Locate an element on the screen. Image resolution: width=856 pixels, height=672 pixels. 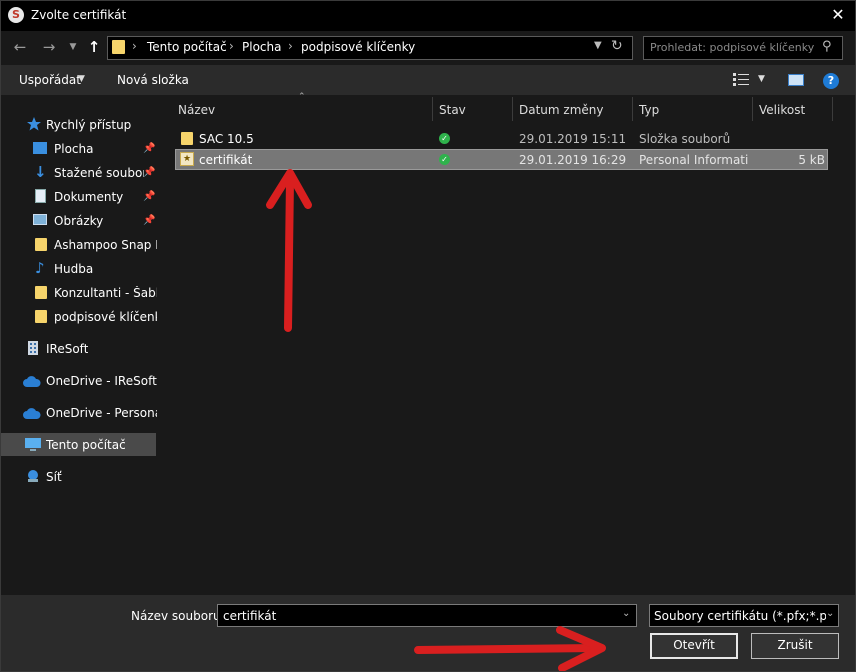
filename-value: certifikát is located at coordinates (250, 616).